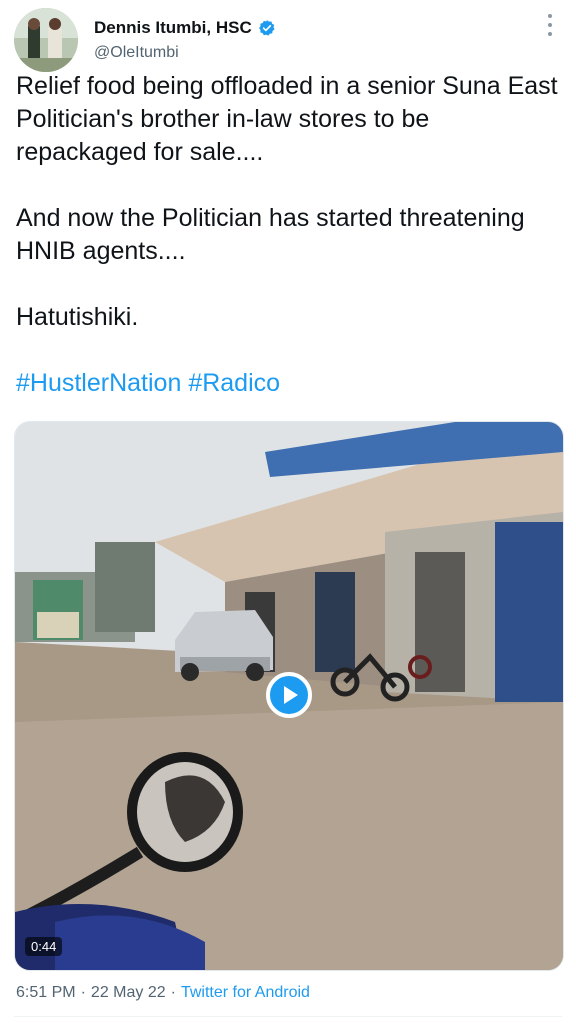 Image resolution: width=576 pixels, height=1023 pixels. I want to click on avatar, so click(46, 40).